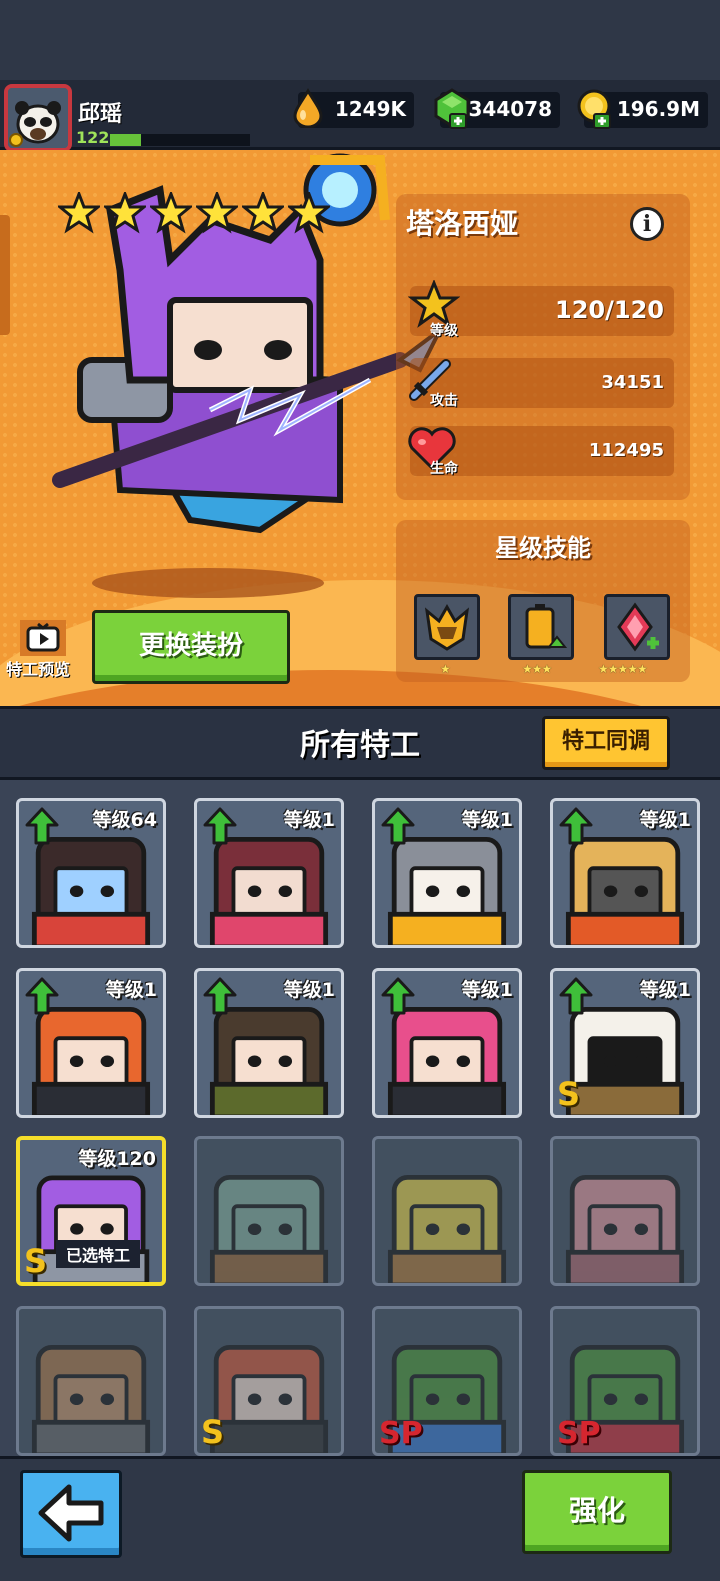  What do you see at coordinates (93, 137) in the screenshot?
I see `player-level: 122` at bounding box center [93, 137].